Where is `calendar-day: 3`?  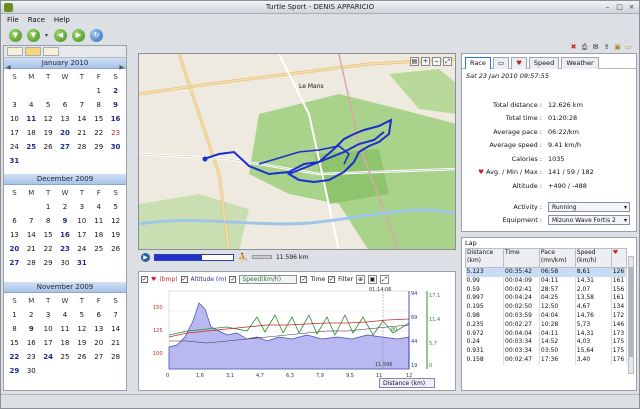 calendar-day: 3 is located at coordinates (14, 105).